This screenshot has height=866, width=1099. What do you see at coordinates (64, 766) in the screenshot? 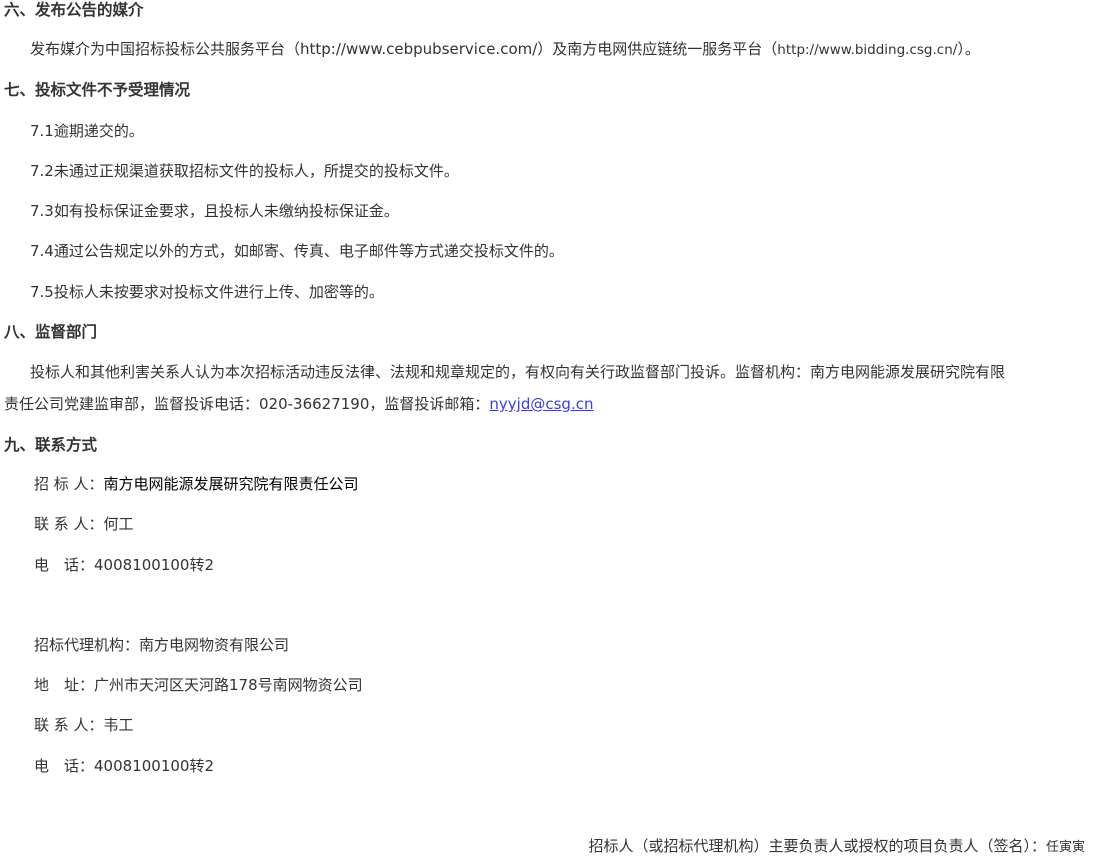
I see `agency-phone-label: 电 话：` at bounding box center [64, 766].